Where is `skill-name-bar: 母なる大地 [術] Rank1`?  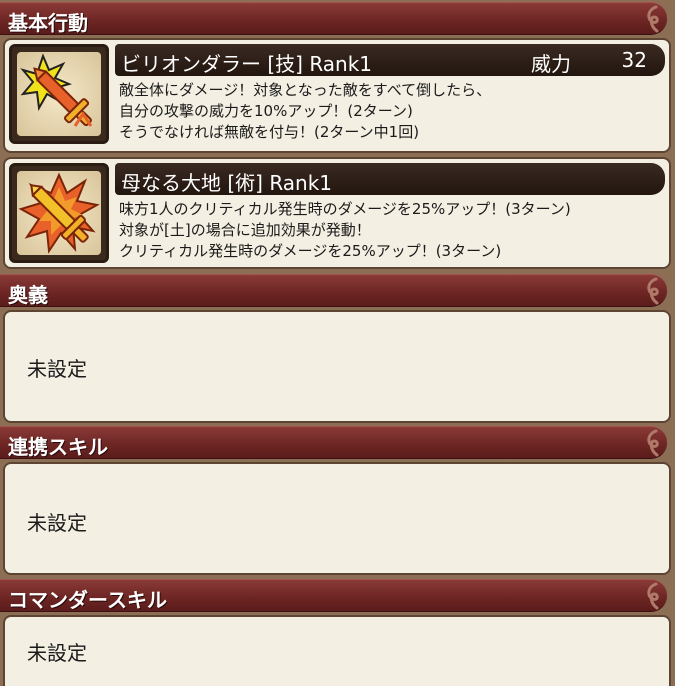
skill-name-bar: 母なる大地 [術] Rank1 is located at coordinates (390, 179).